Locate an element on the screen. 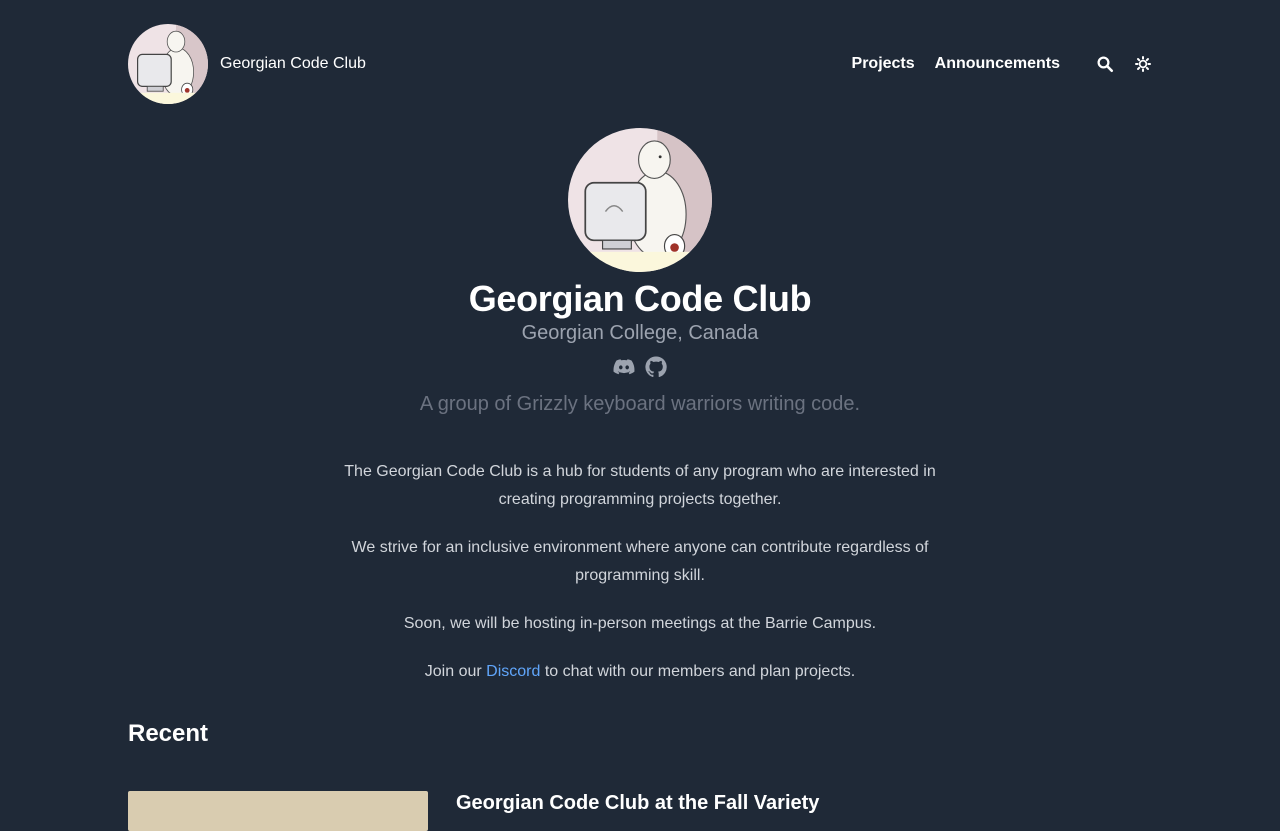 This screenshot has height=831, width=1280. join-text-before: Join our is located at coordinates (455, 671).